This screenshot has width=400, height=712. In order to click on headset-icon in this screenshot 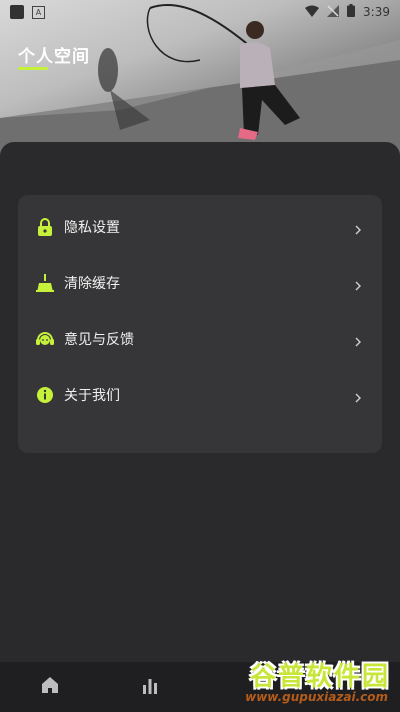, I will do `click(45, 339)`.